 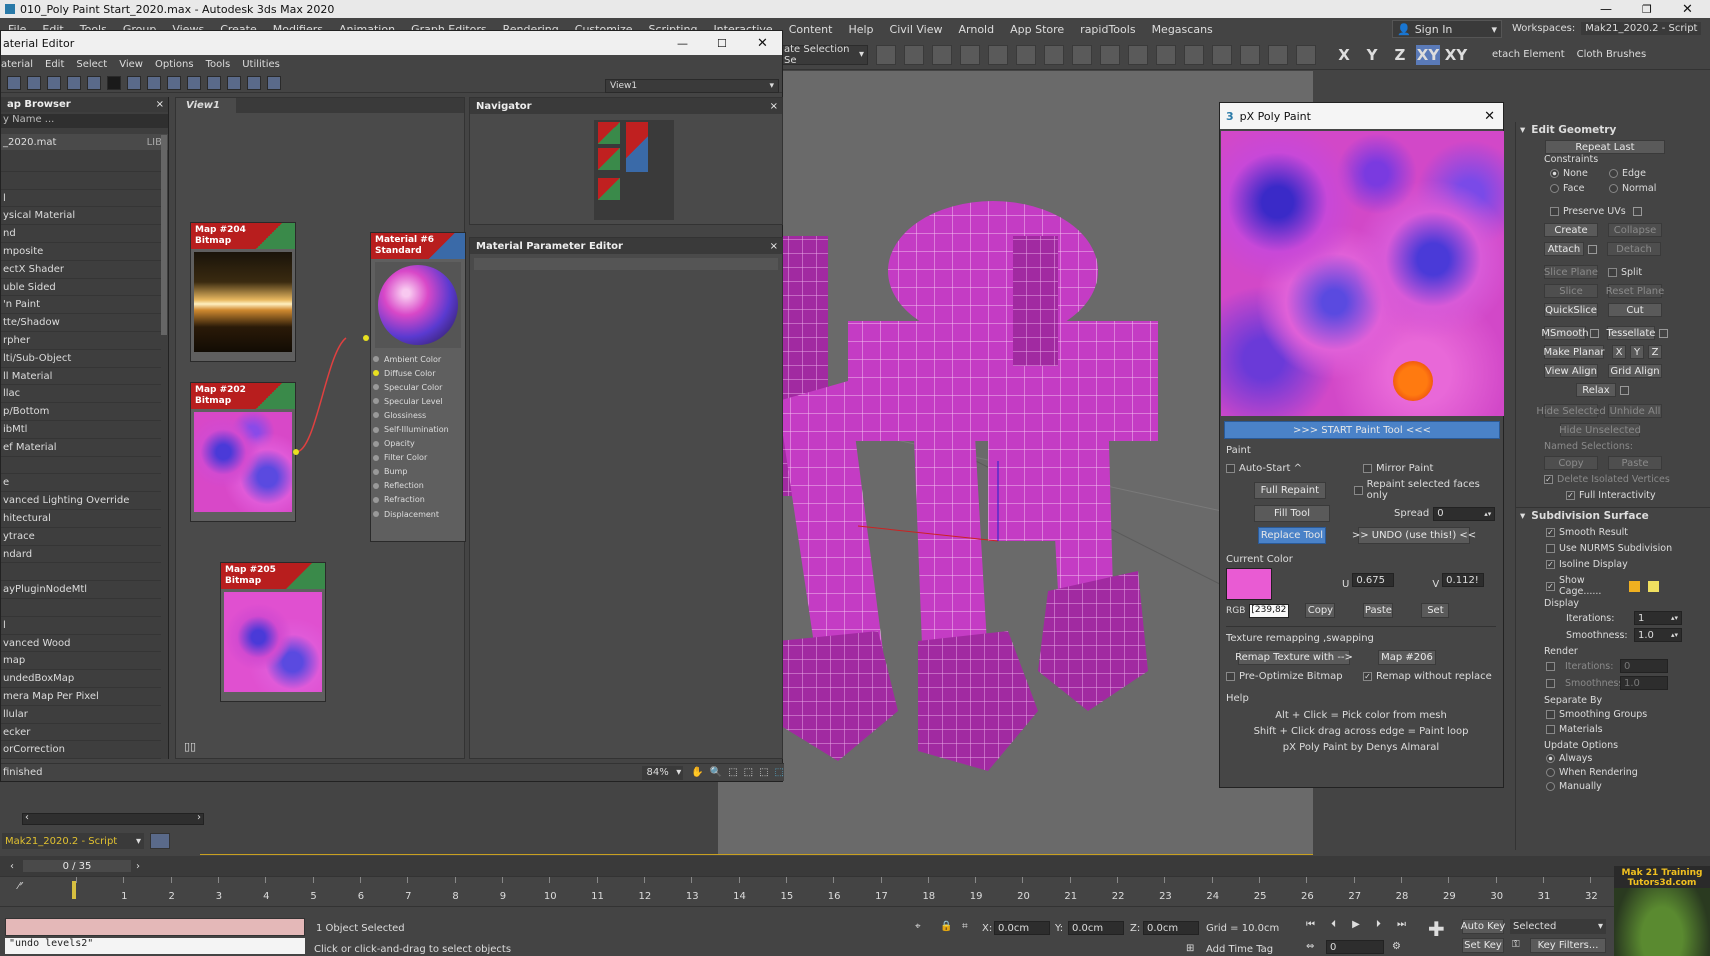 I want to click on angle-snap-icon, so click(x=1278, y=54).